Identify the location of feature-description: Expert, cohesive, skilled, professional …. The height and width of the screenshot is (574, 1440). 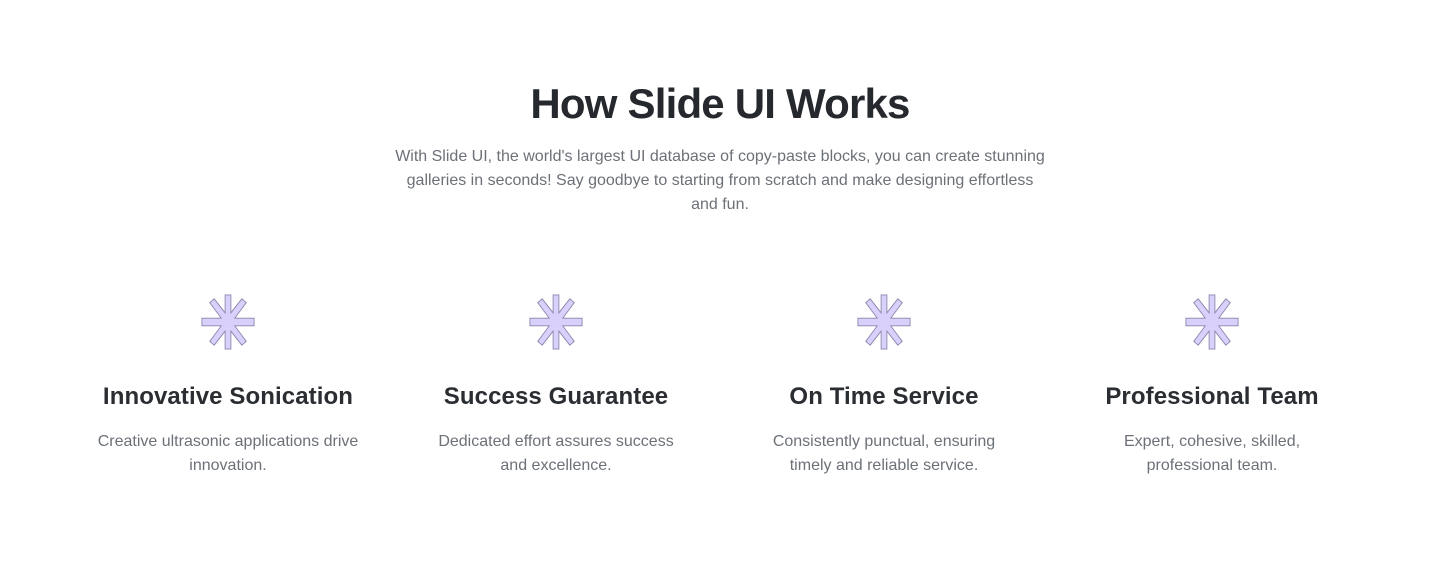
(1212, 453).